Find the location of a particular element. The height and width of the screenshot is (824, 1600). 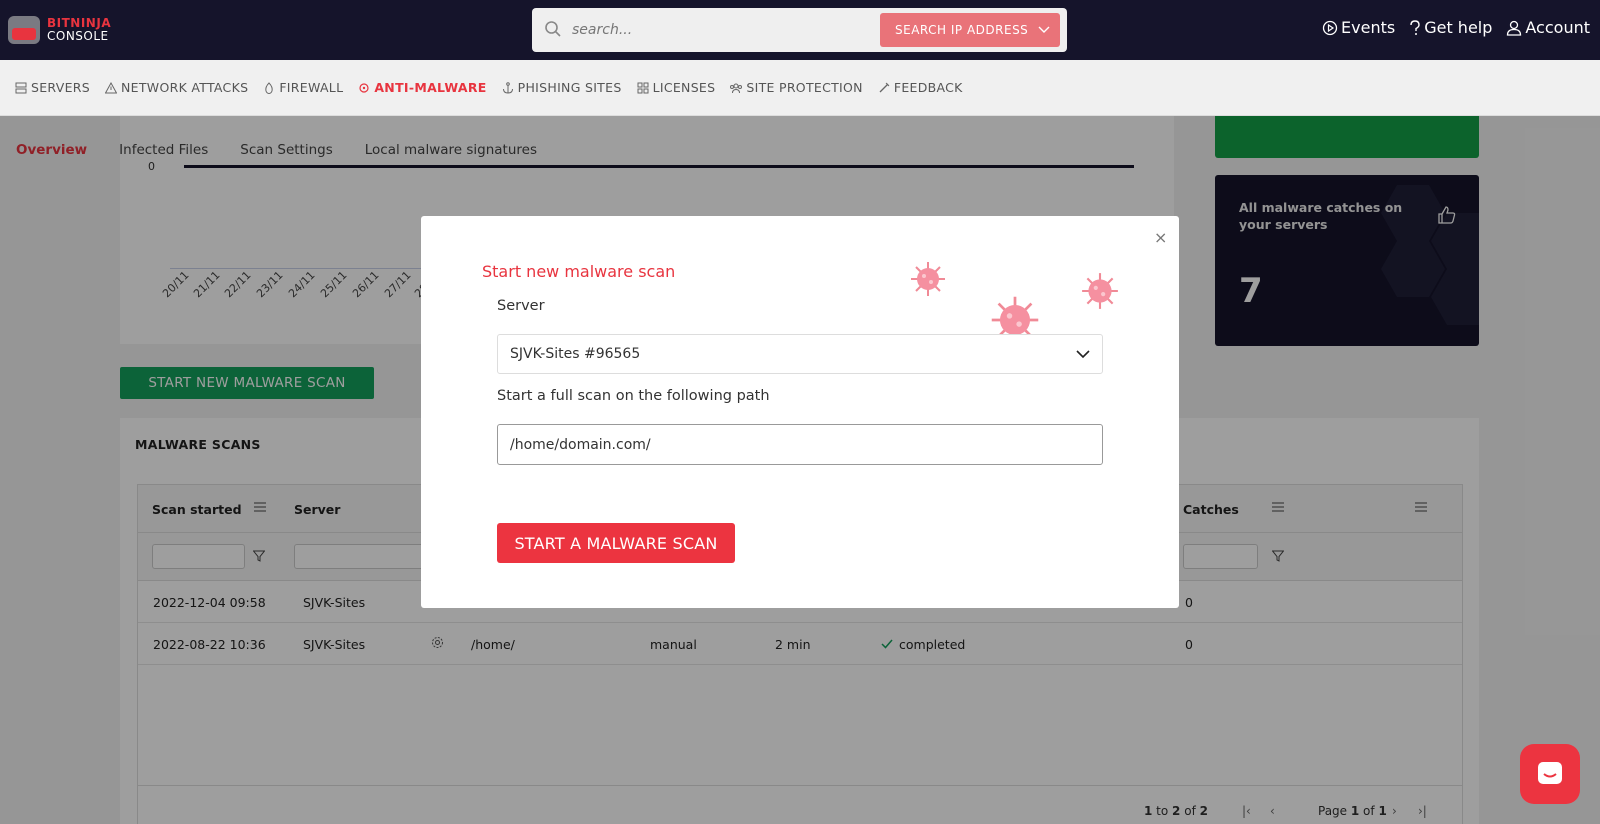

help-link: Get help is located at coordinates (1450, 27).